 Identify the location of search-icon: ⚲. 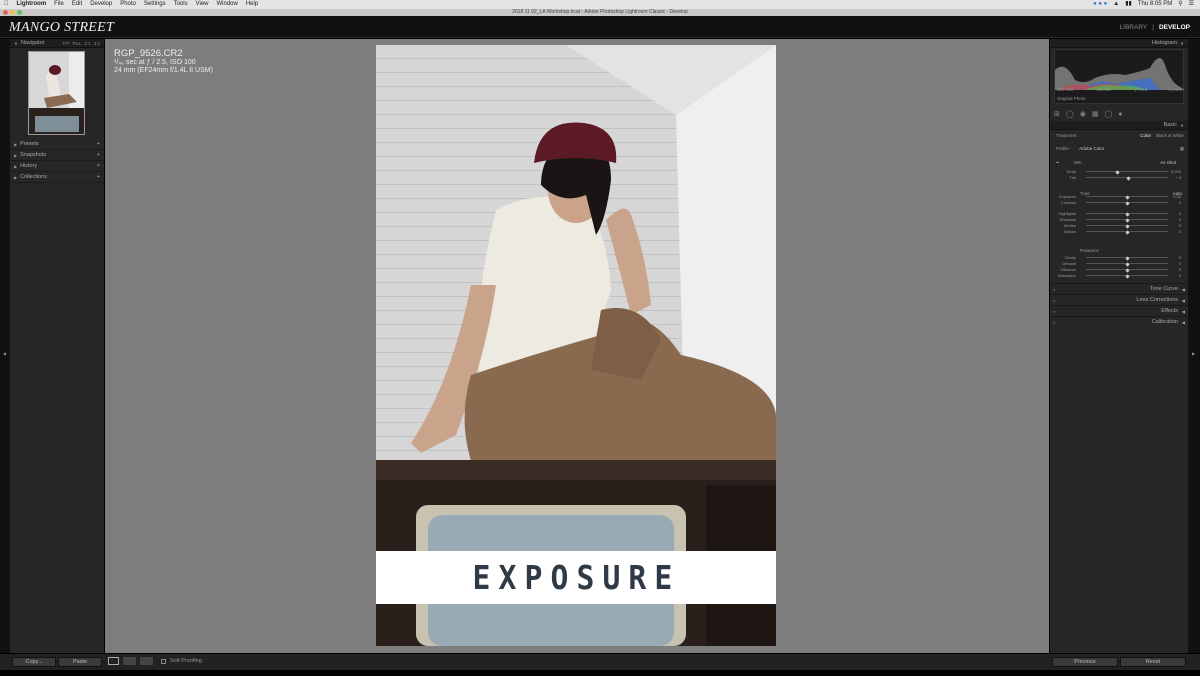
(1180, 4).